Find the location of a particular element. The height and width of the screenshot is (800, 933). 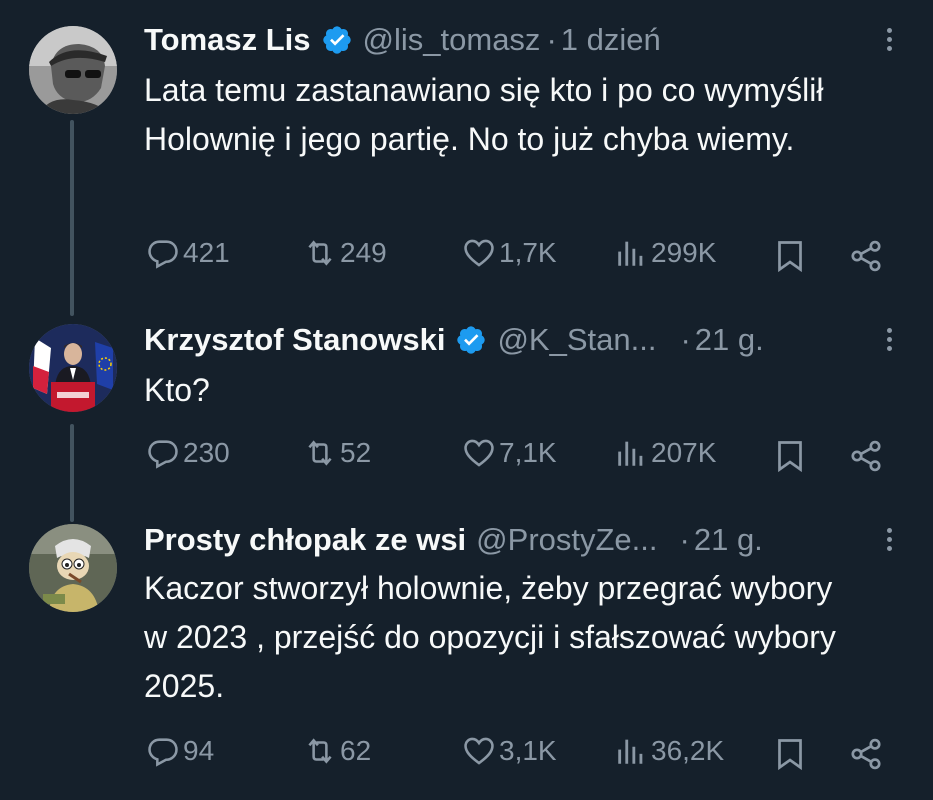

like-count: 3,1K is located at coordinates (528, 750).